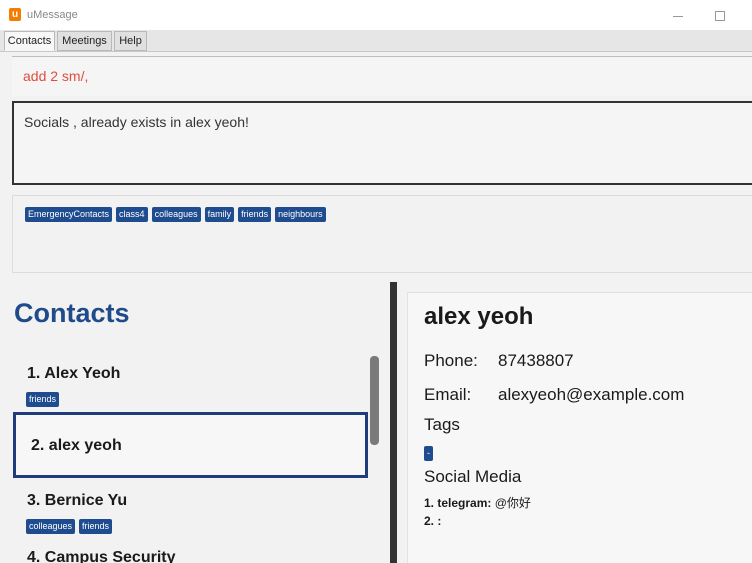  What do you see at coordinates (56, 76) in the screenshot?
I see `command-text: add 2 sm/,` at bounding box center [56, 76].